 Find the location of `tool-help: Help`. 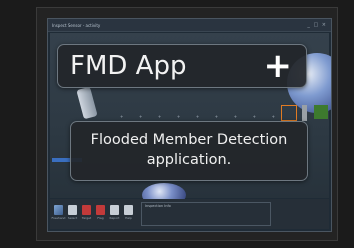

tool-help: Help is located at coordinates (128, 214).